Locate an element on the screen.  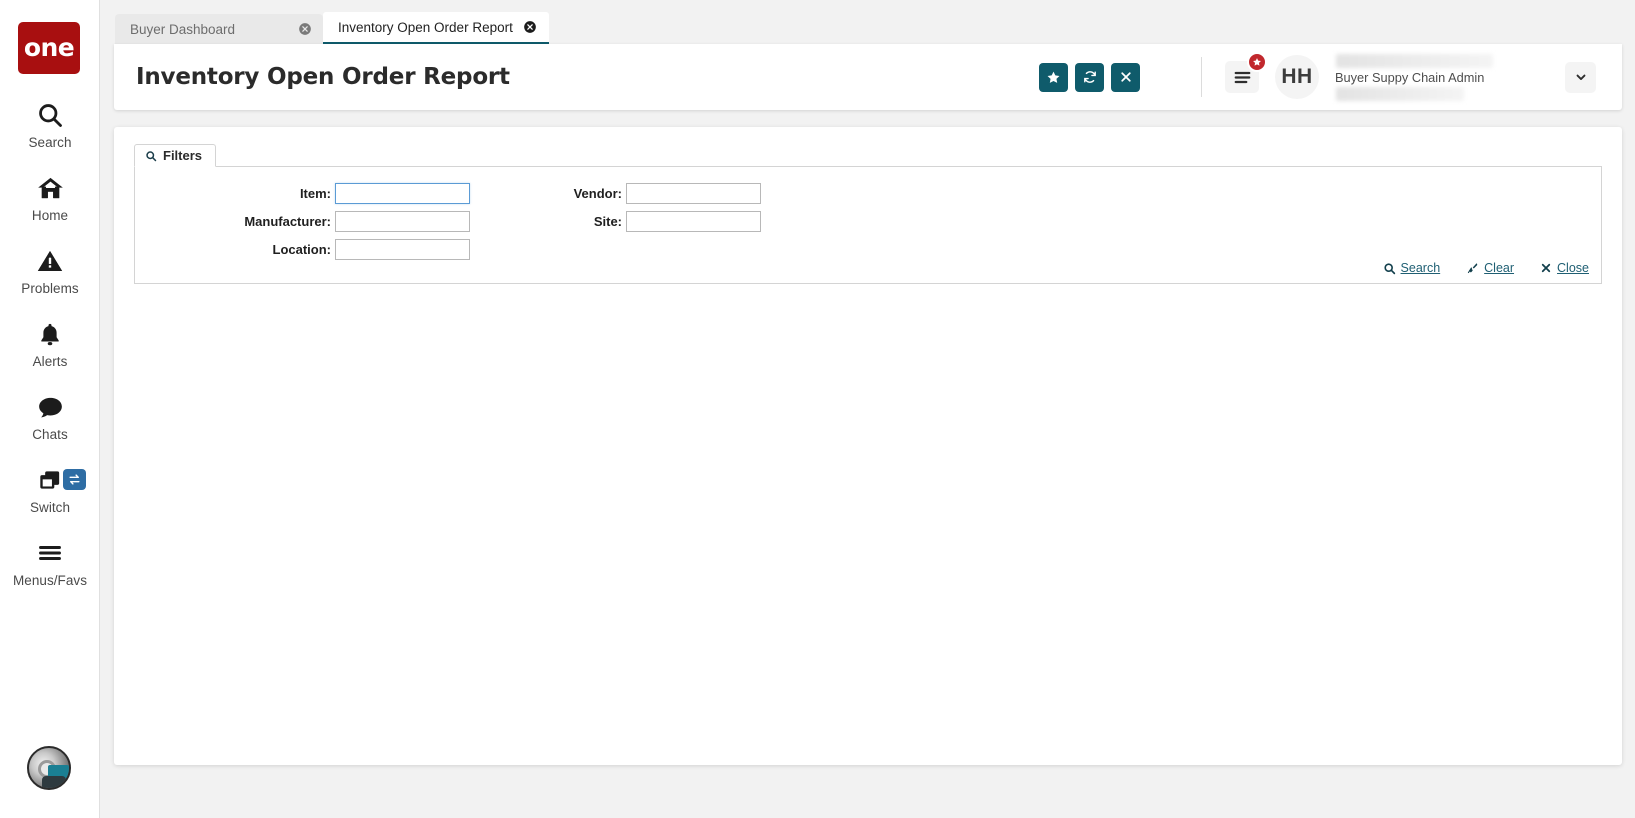
close-button is located at coordinates (1125, 77).